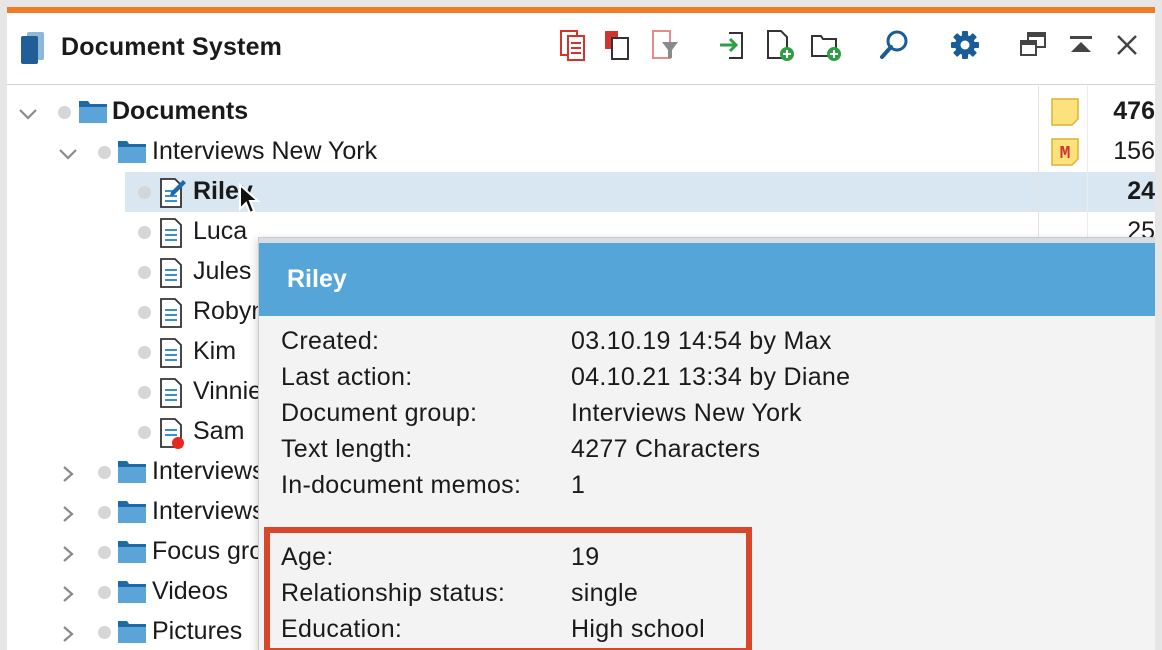  I want to click on close-icon, so click(1127, 45).